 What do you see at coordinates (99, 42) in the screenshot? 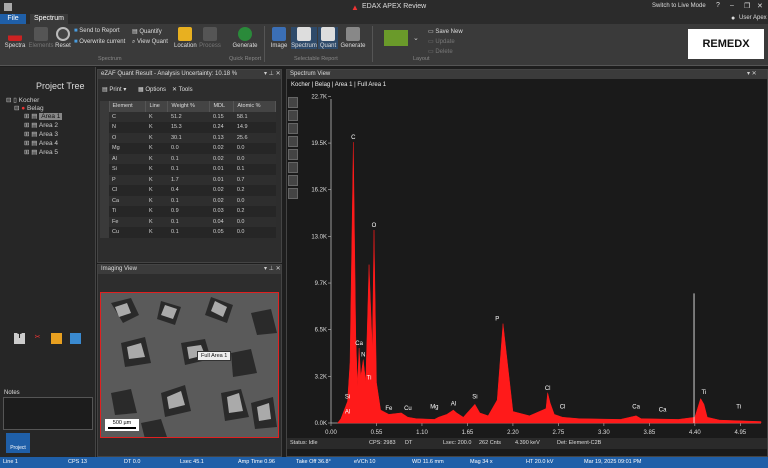
I see `overwrite-current-button: ■ Overwrite current` at bounding box center [99, 42].